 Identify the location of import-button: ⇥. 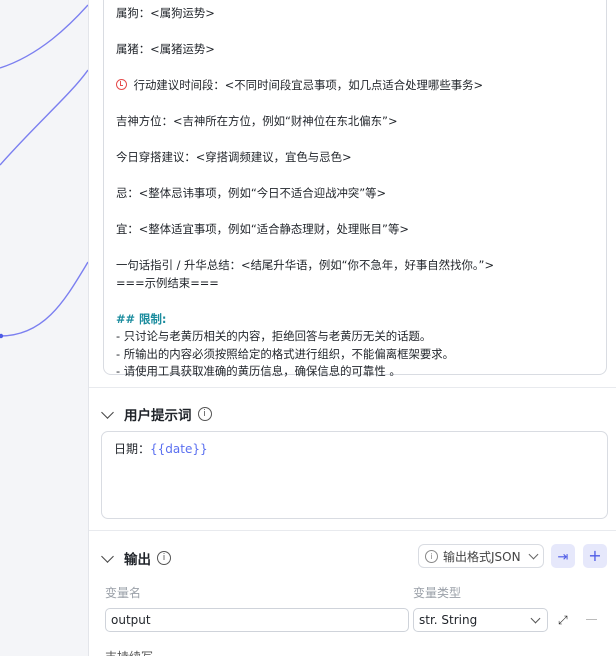
(563, 556).